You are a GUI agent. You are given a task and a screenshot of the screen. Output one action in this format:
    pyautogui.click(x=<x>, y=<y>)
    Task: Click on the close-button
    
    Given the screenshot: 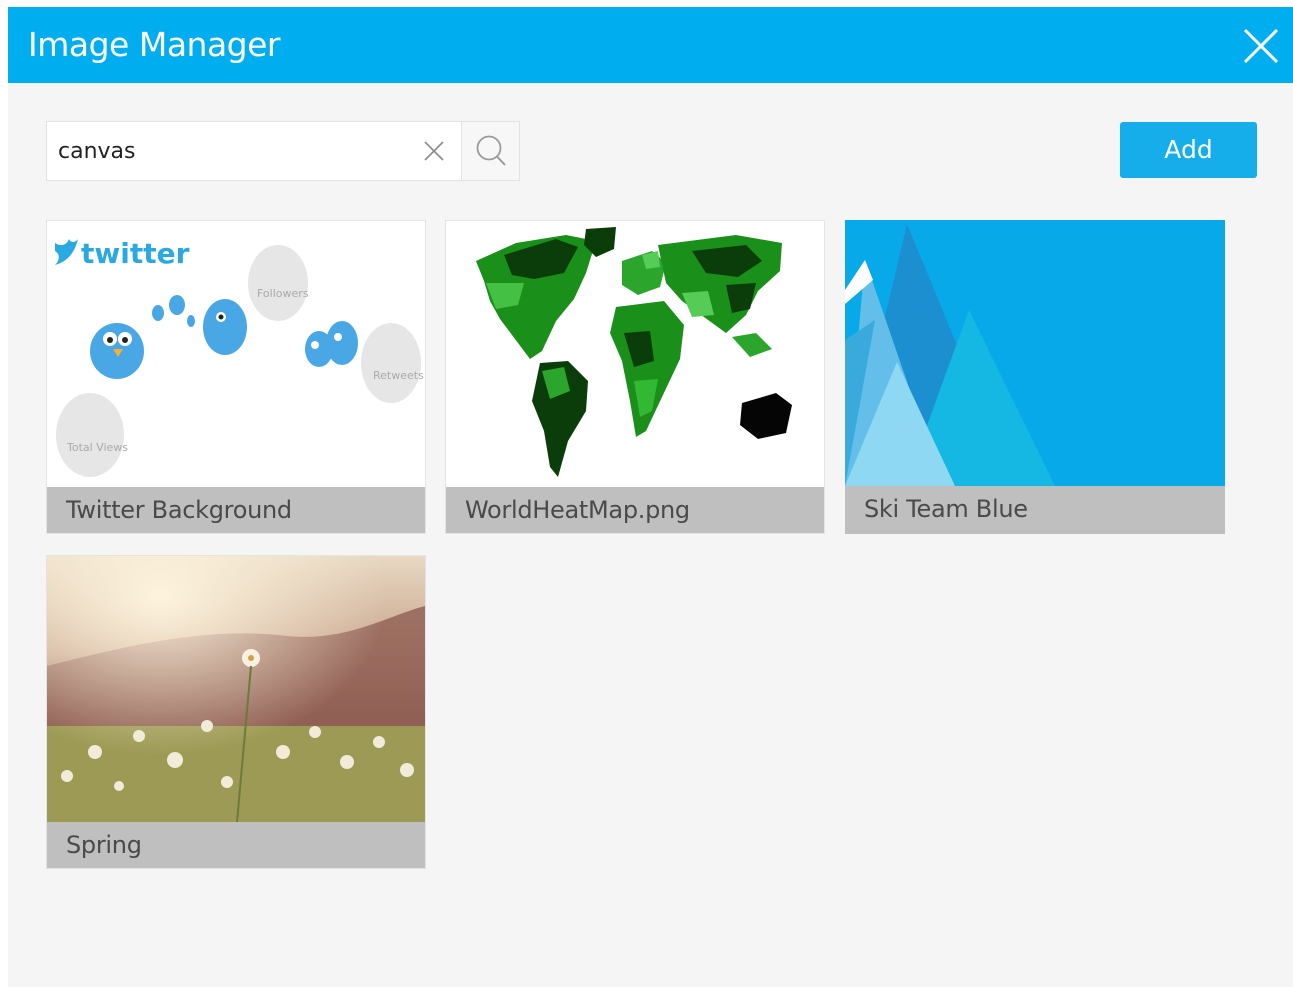 What is the action you would take?
    pyautogui.click(x=1261, y=46)
    